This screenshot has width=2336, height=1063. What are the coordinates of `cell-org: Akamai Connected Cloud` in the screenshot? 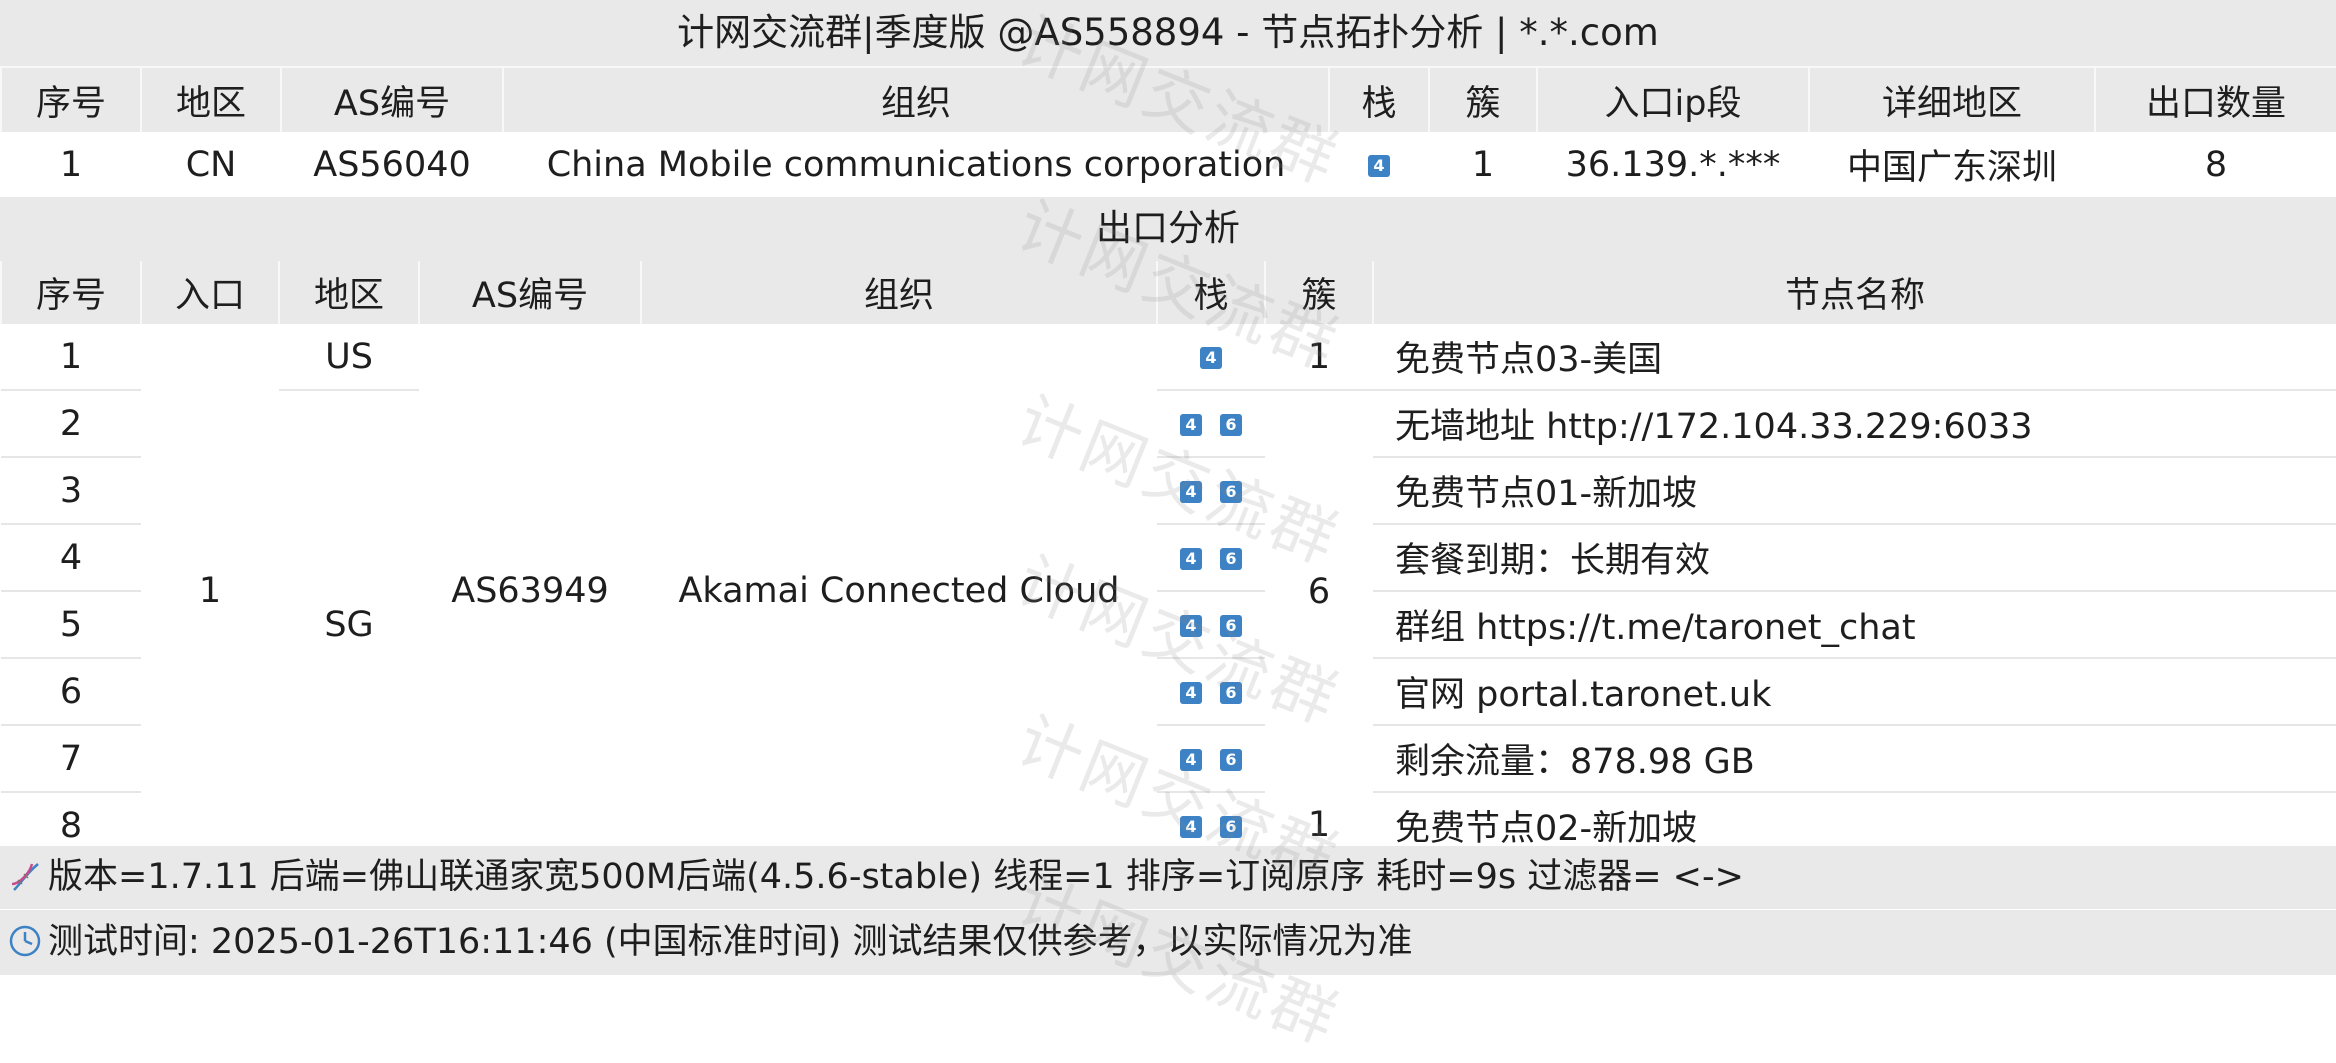 It's located at (899, 591).